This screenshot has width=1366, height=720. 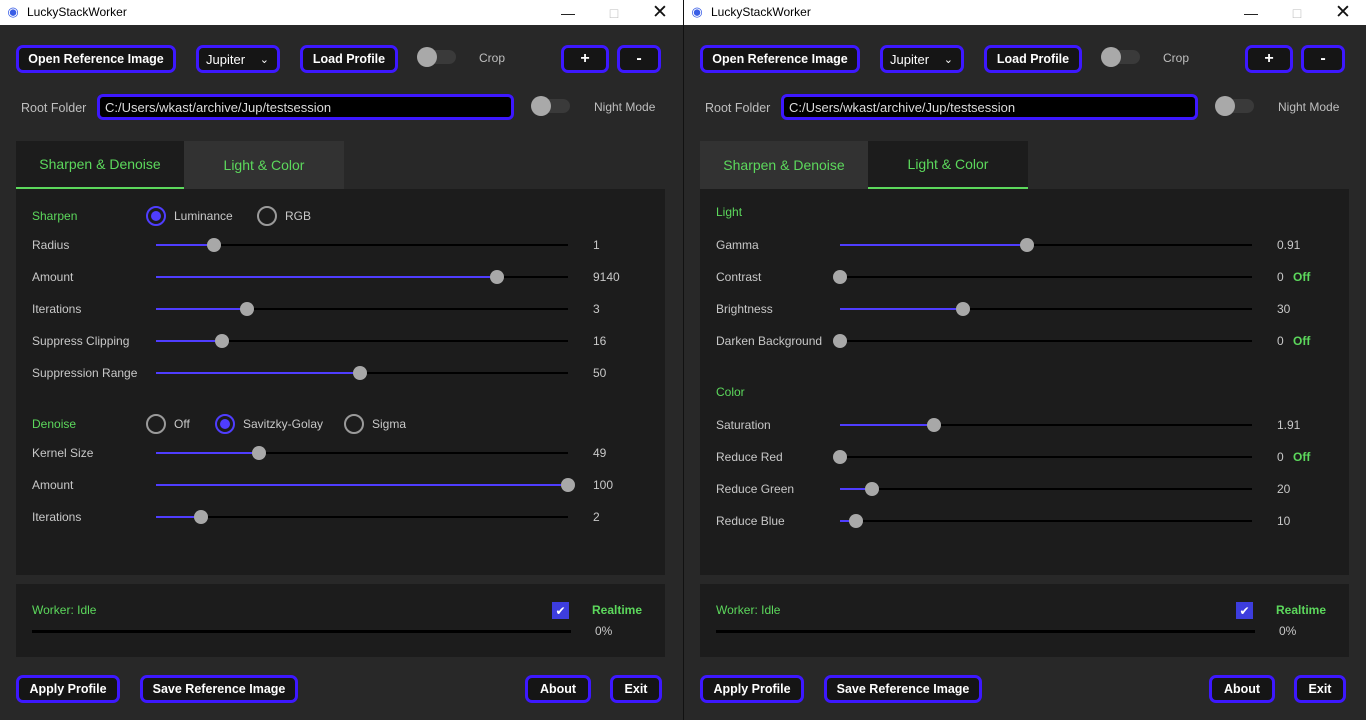 I want to click on slider-color-reduce-red, so click(x=1042, y=457).